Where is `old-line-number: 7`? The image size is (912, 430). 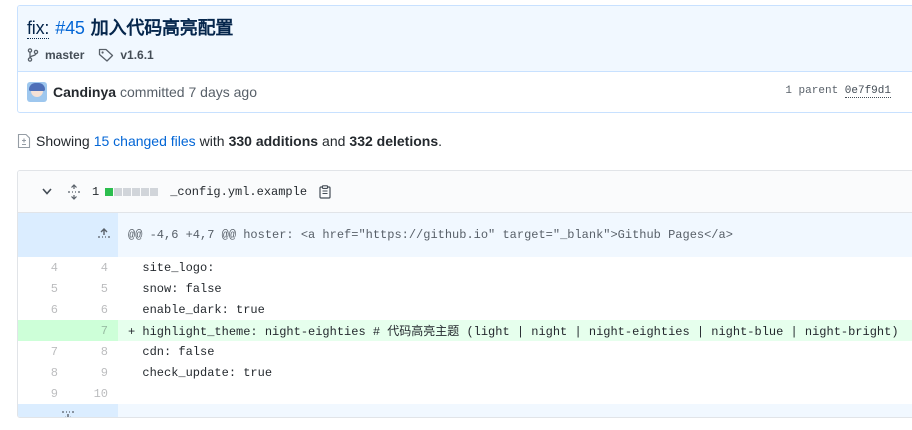 old-line-number: 7 is located at coordinates (43, 351).